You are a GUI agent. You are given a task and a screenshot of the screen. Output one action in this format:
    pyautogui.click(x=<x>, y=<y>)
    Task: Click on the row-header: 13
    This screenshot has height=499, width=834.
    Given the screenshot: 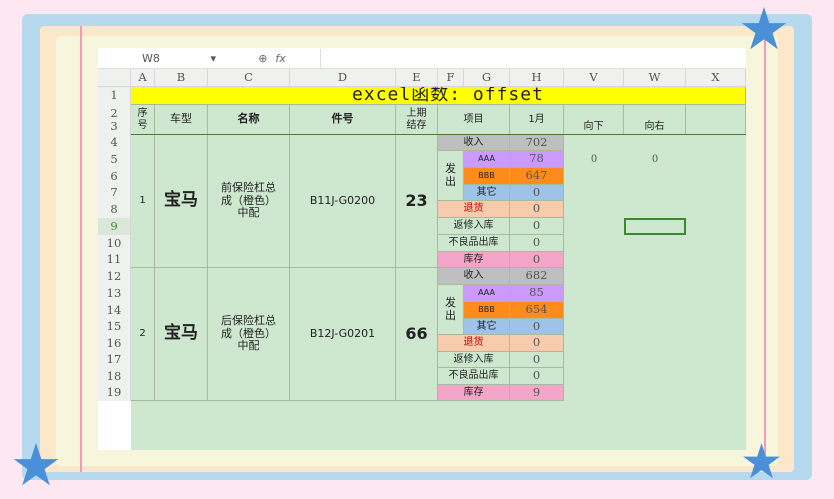 What is the action you would take?
    pyautogui.click(x=114, y=293)
    